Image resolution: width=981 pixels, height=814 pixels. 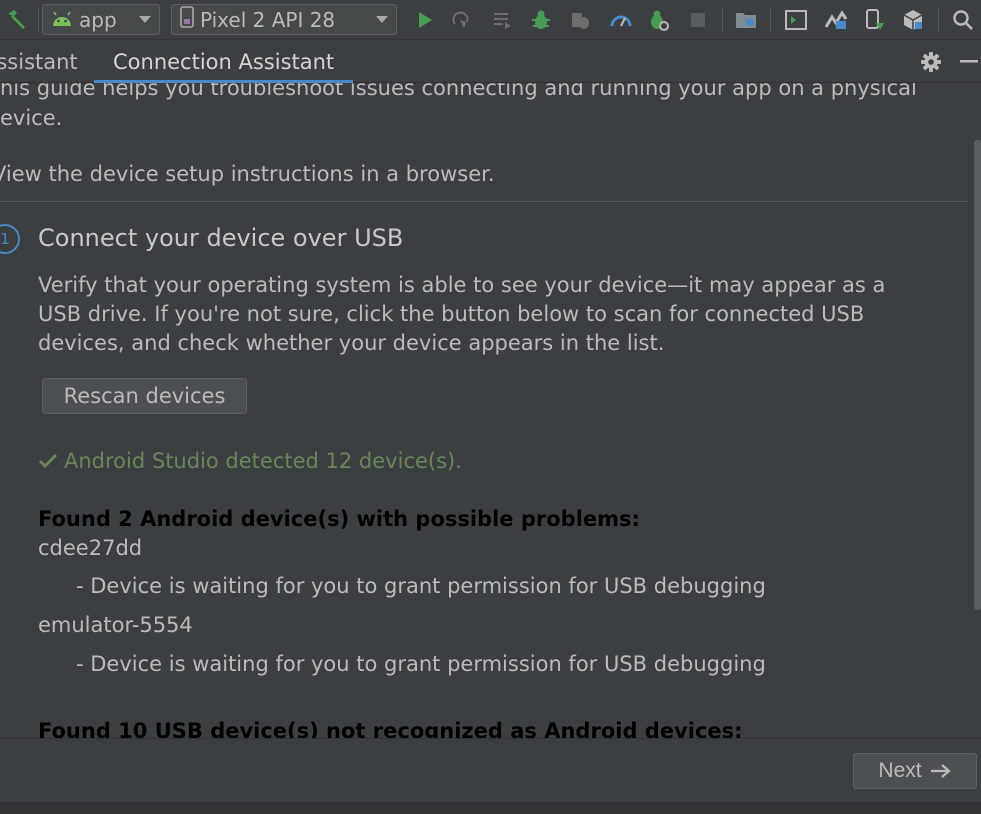 I want to click on detection-status: Android Studio detected 12 device(s)., so click(x=250, y=461).